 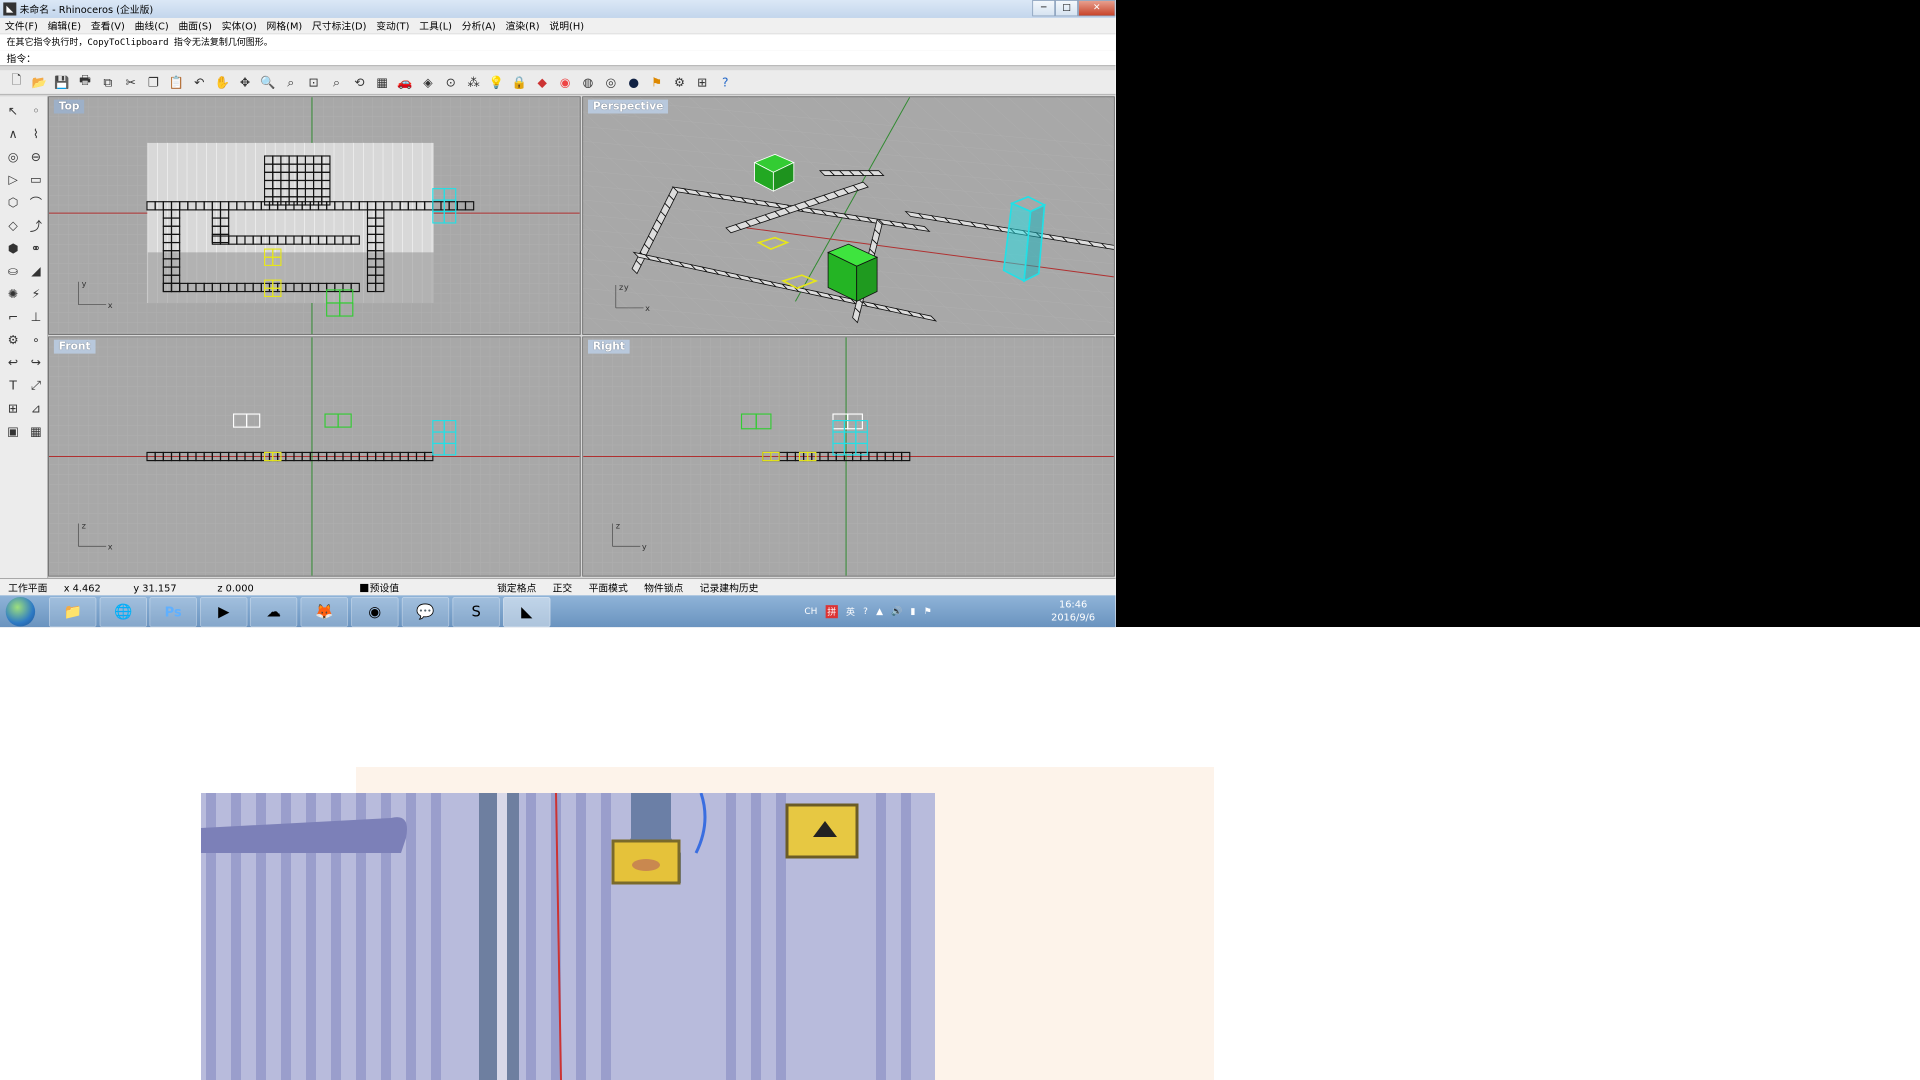 What do you see at coordinates (850, 611) in the screenshot?
I see `tray-mode: 英` at bounding box center [850, 611].